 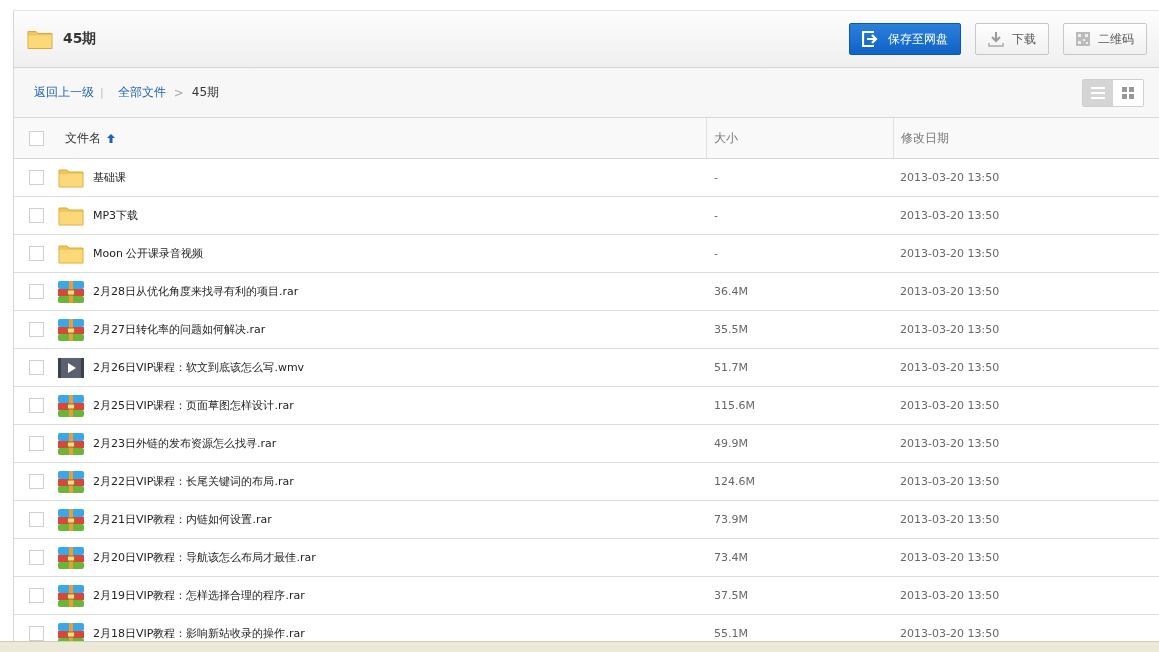 I want to click on file-size: 36.4M, so click(x=731, y=291).